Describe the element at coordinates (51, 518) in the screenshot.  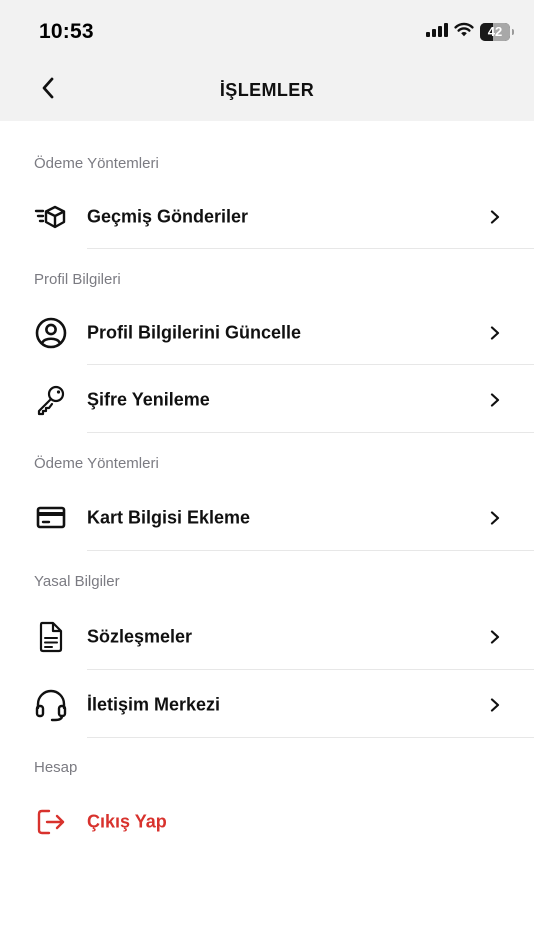
I see `credit-card-icon` at that location.